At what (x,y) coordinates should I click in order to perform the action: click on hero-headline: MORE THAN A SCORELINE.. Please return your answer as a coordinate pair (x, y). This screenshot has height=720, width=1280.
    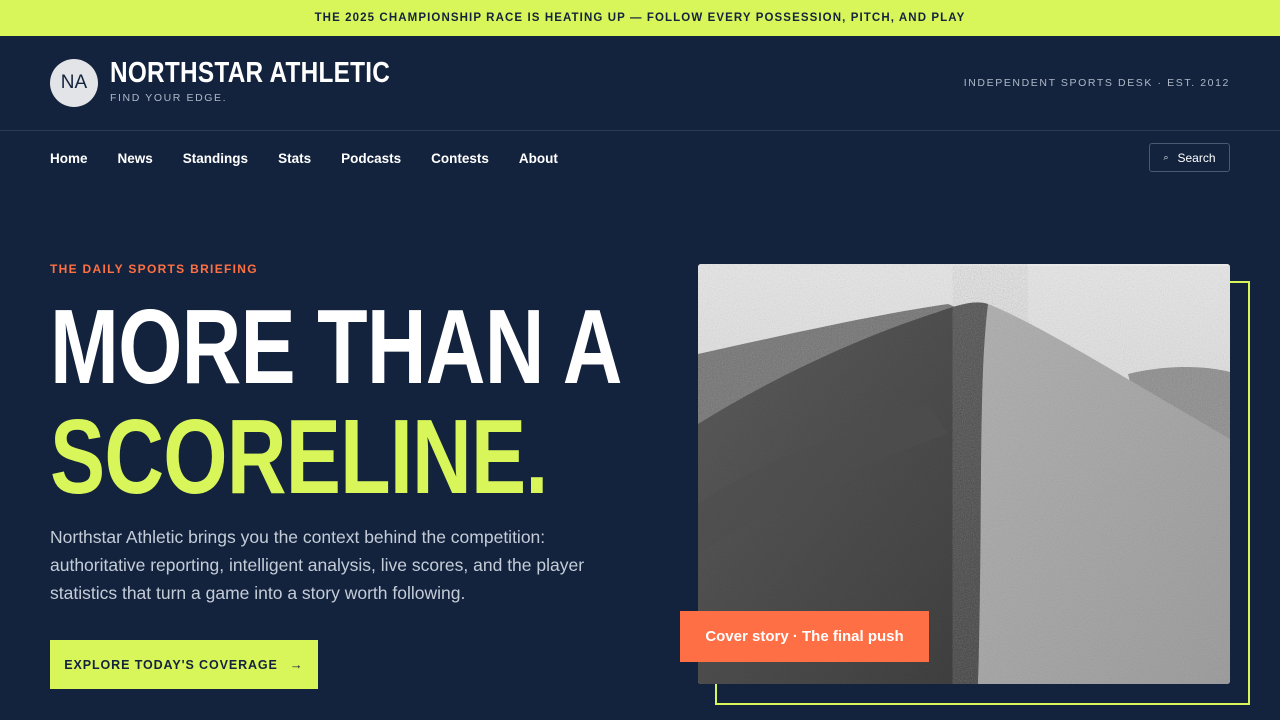
    Looking at the image, I should click on (336, 402).